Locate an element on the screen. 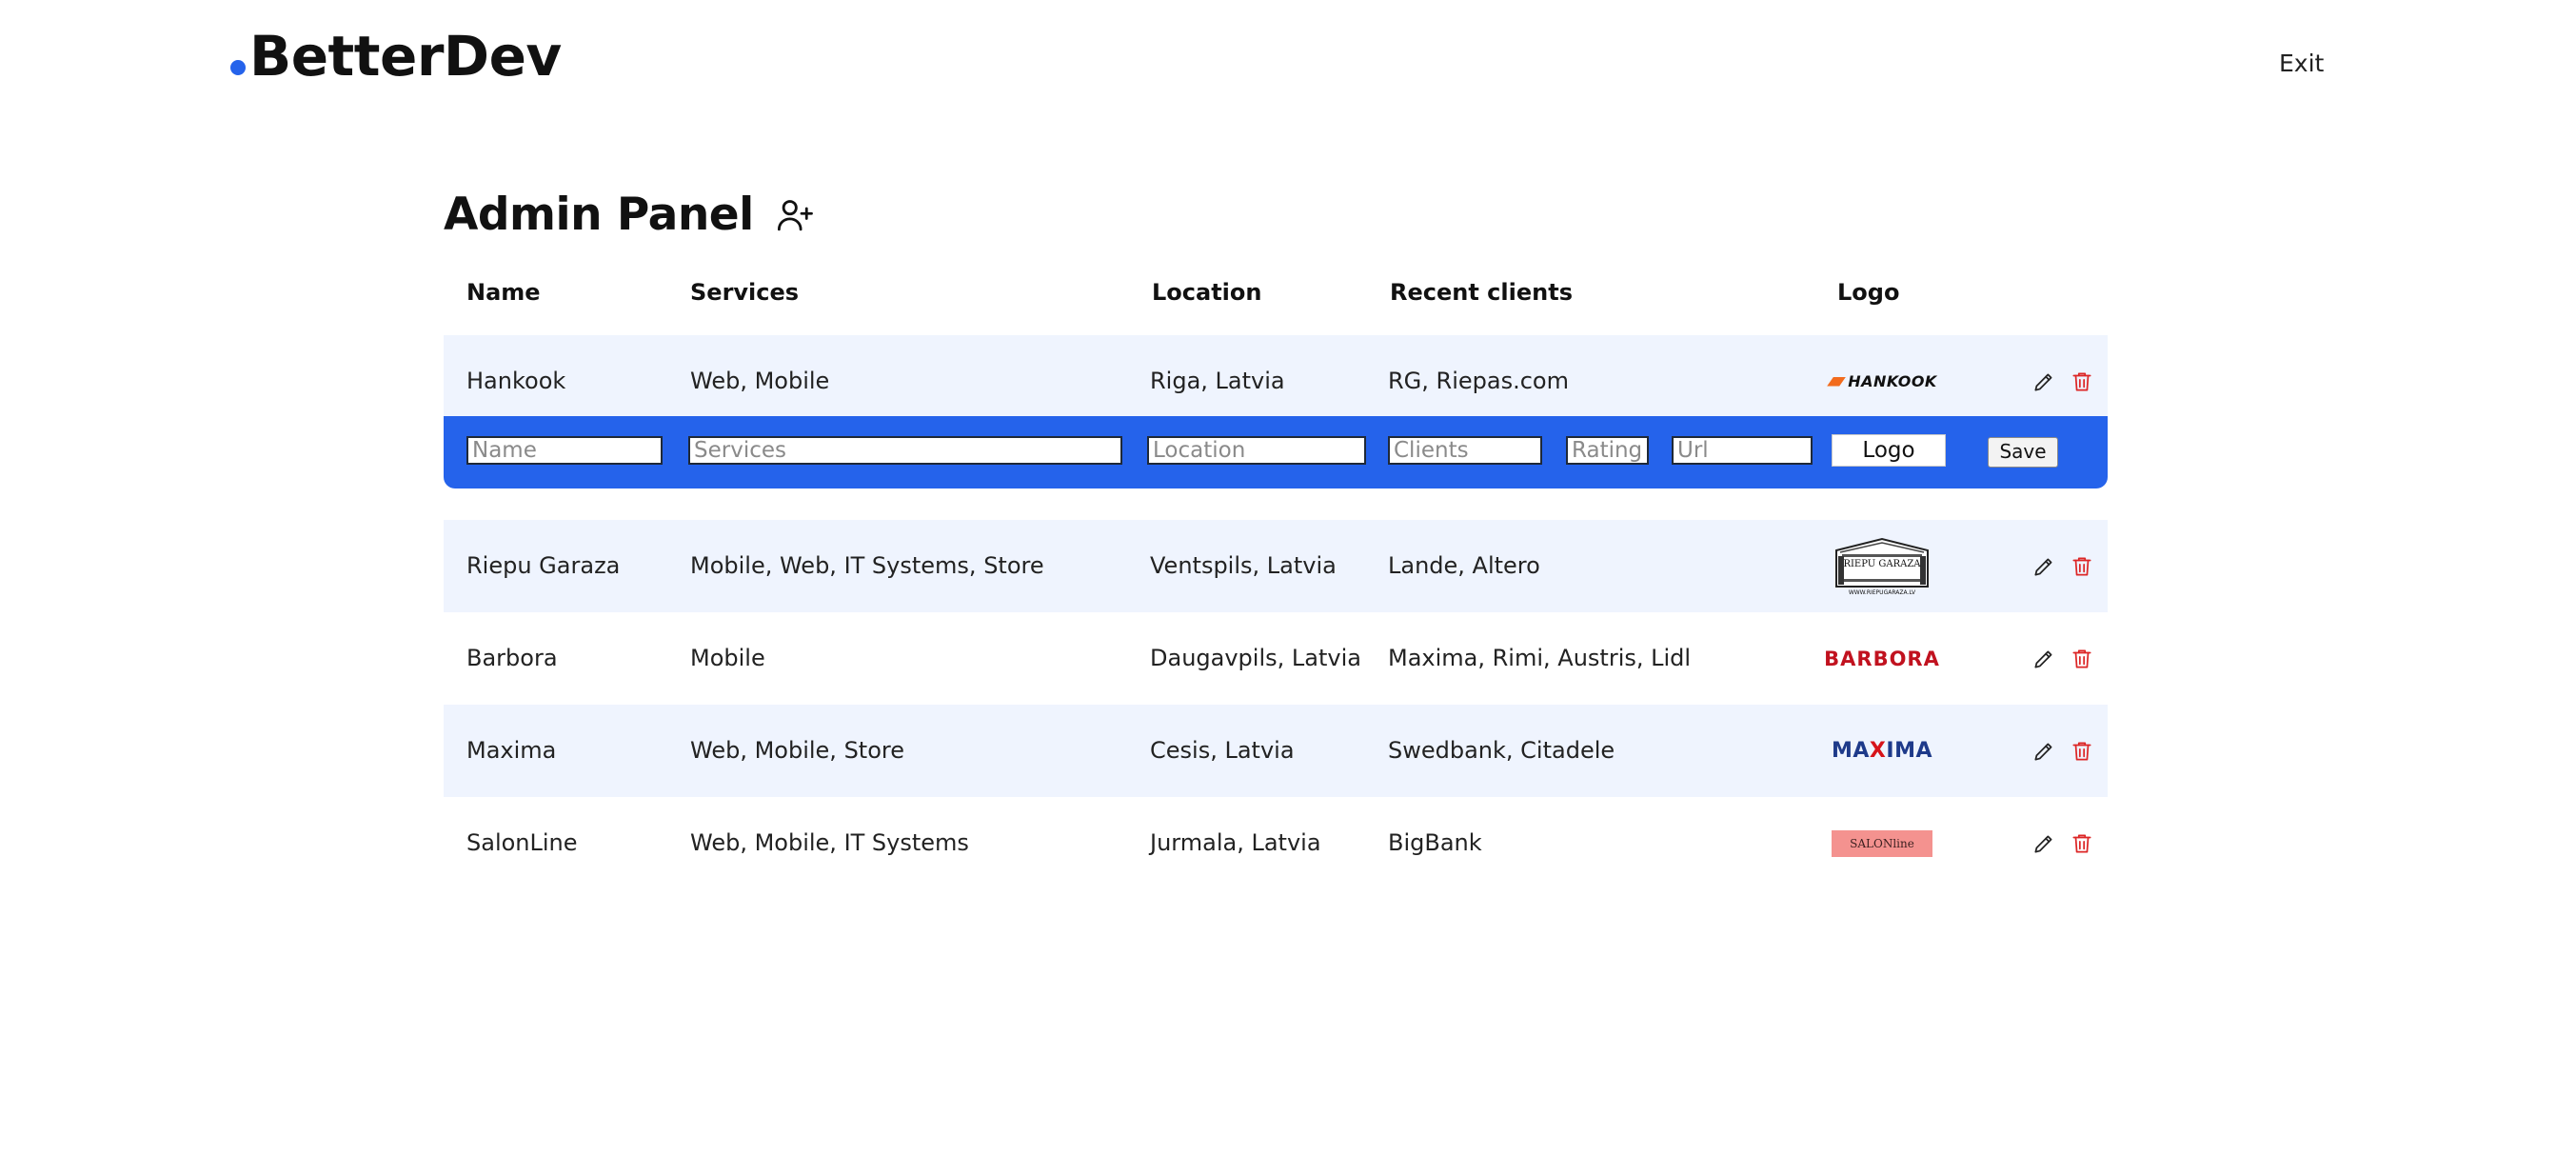 This screenshot has width=2576, height=1176. logo-text: BARBORA is located at coordinates (1882, 658).